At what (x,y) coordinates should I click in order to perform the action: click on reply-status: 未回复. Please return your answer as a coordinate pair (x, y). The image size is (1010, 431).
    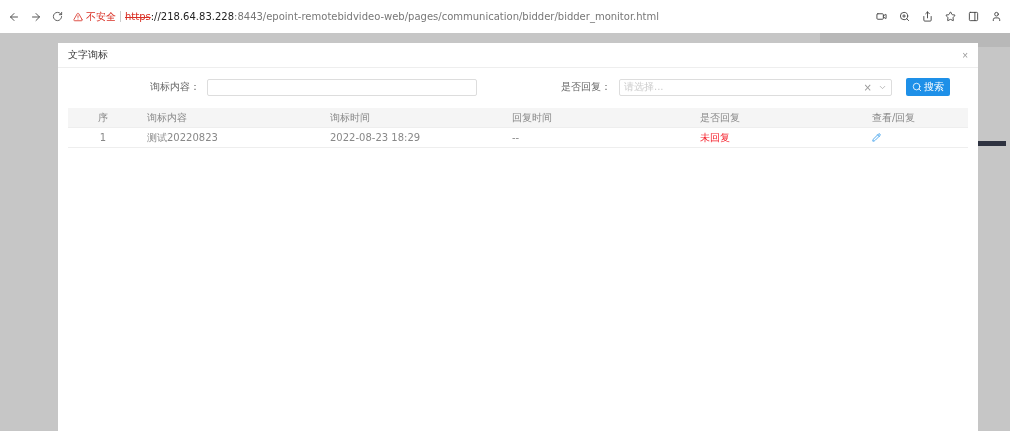
    Looking at the image, I should click on (715, 137).